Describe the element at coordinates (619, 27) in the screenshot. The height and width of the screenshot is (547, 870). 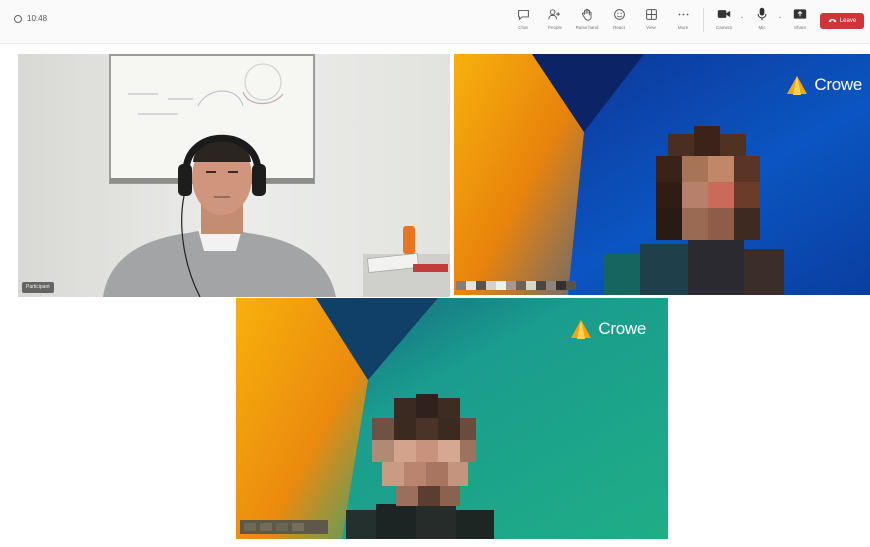
I see `react-button-label: React` at that location.